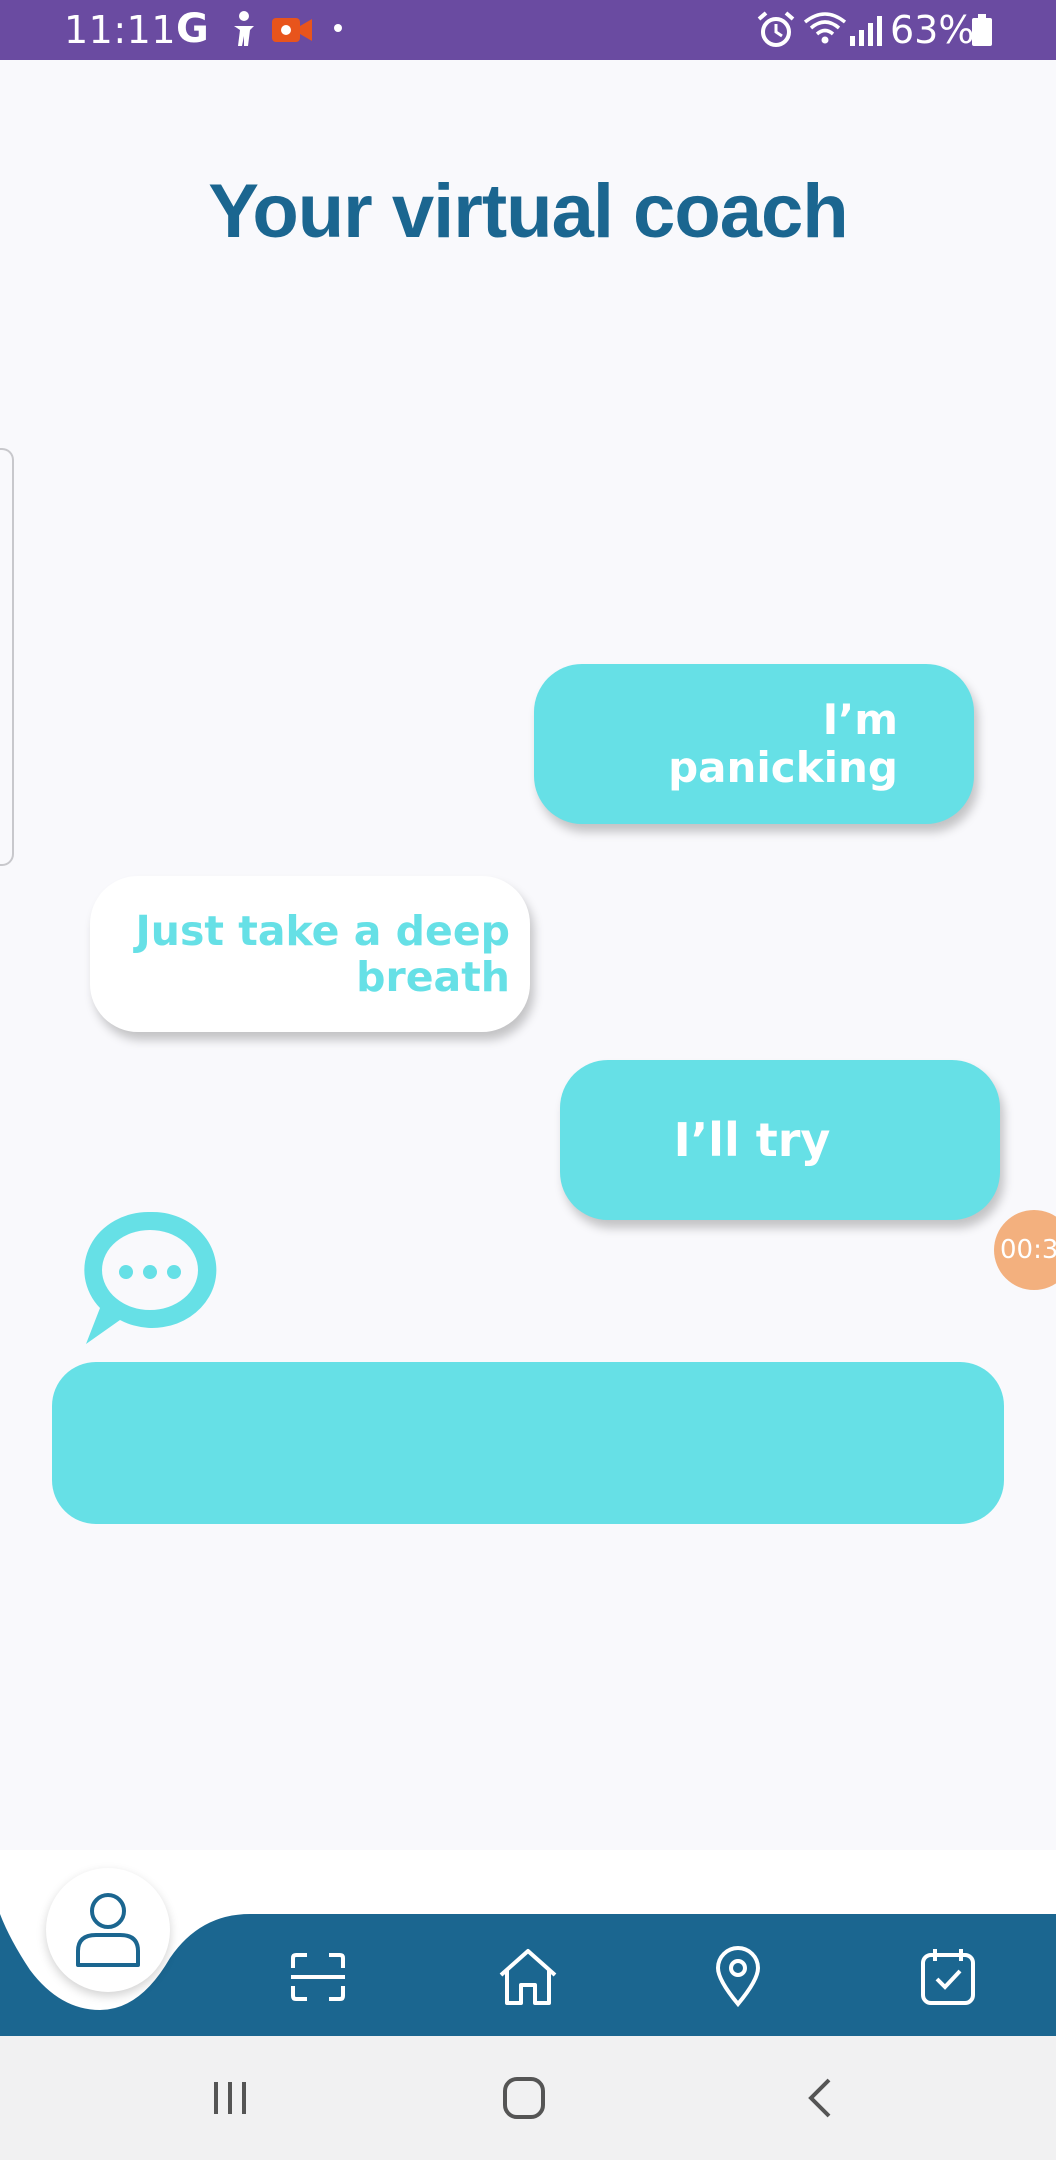 This screenshot has height=2160, width=1056. Describe the element at coordinates (528, 1443) in the screenshot. I see `message-input` at that location.